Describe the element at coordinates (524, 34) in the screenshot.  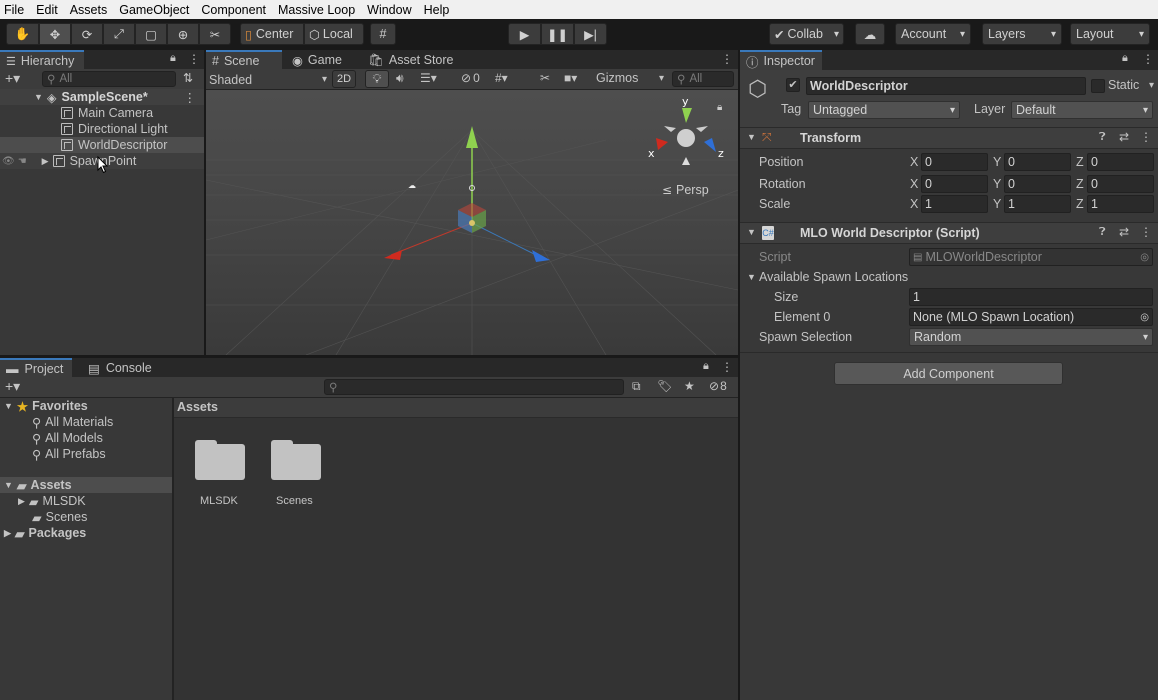
I see `play-icon: ▶` at that location.